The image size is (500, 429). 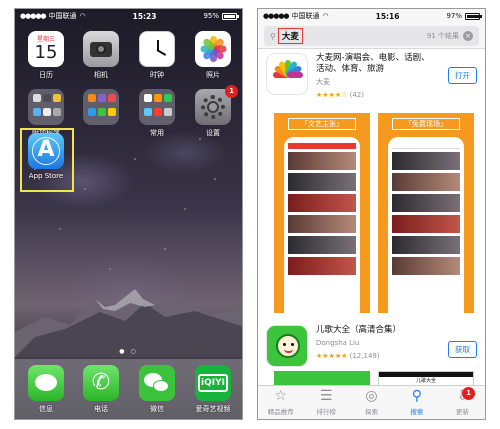 I want to click on app-label: 日历, so click(x=46, y=75).